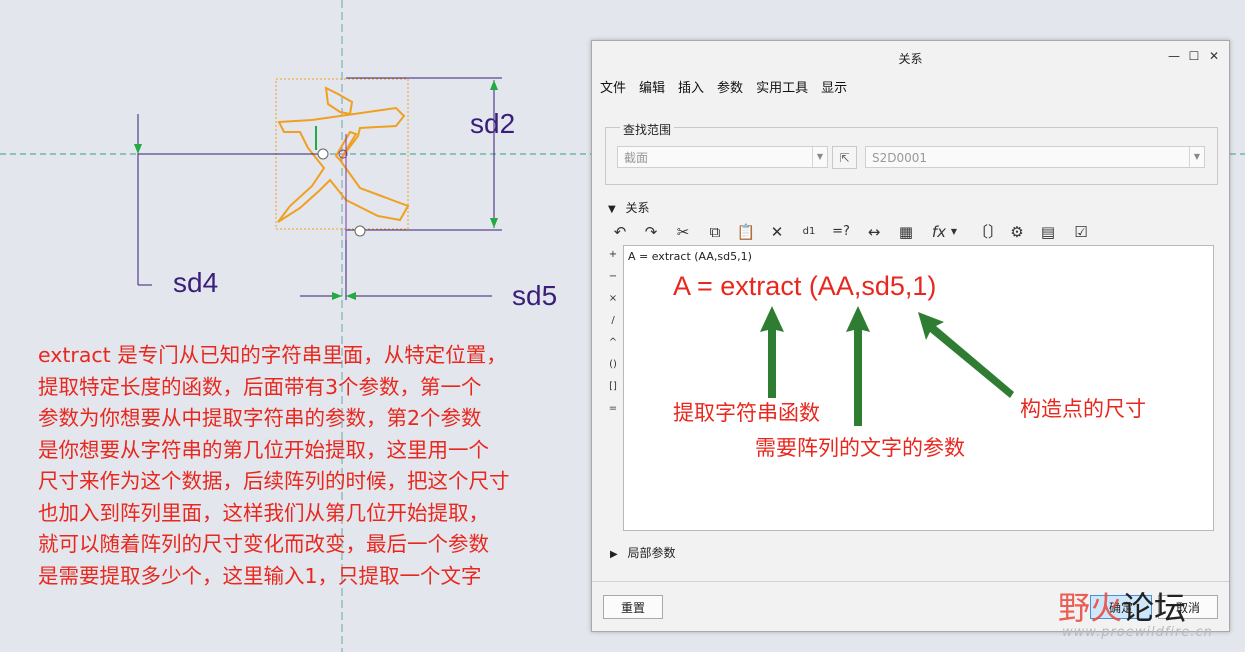 The width and height of the screenshot is (1245, 652). Describe the element at coordinates (1154, 608) in the screenshot. I see `watermark-part2: 论坛` at that location.